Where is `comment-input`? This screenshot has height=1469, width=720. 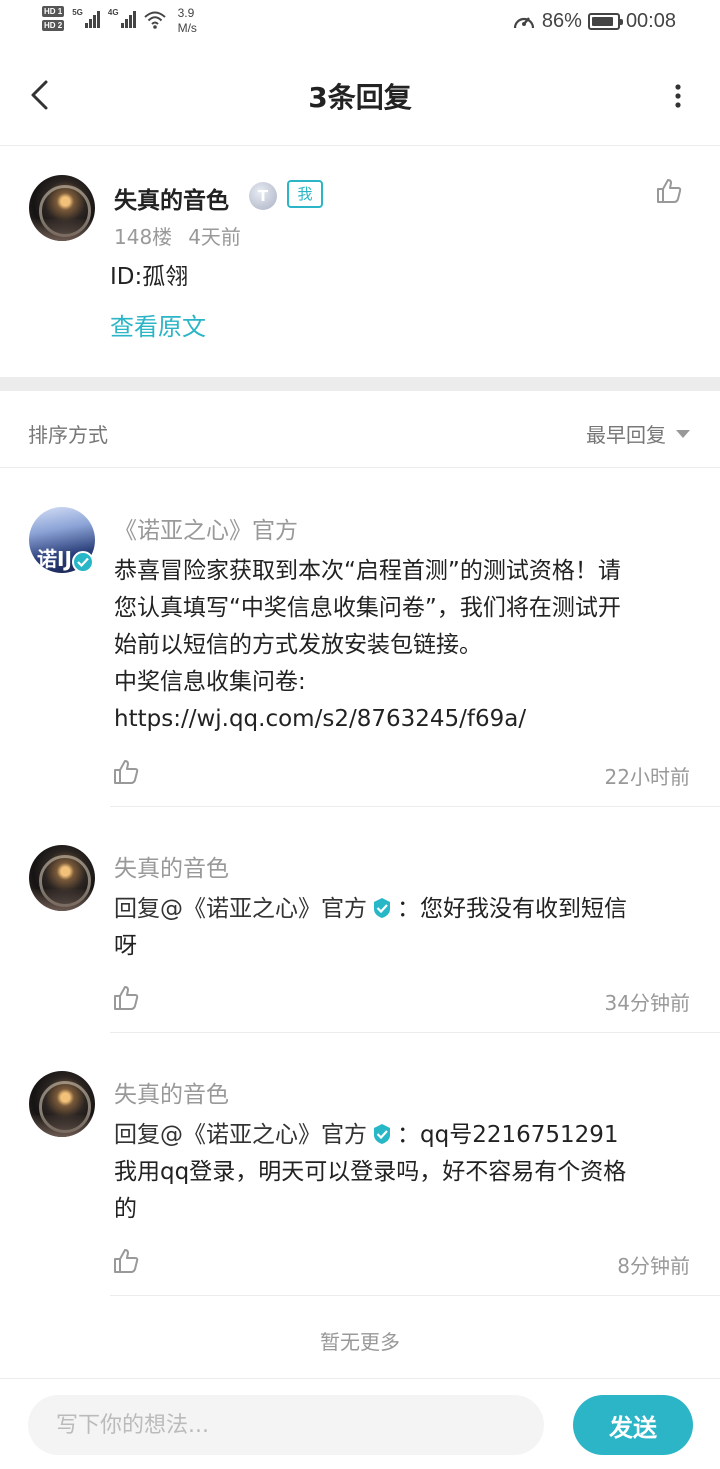 comment-input is located at coordinates (286, 1425).